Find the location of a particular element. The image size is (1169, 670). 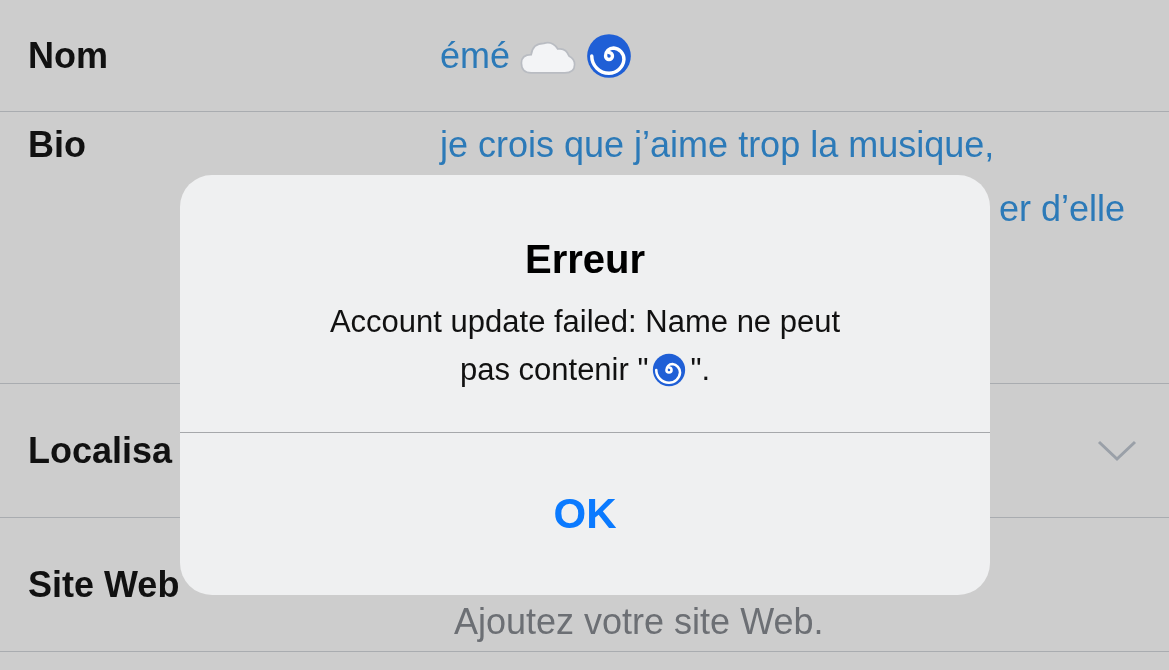

field-value: je crois que j’aime trop la musique, is located at coordinates (717, 145).